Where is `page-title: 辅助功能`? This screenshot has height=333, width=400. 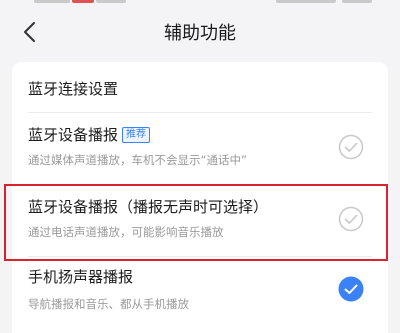
page-title: 辅助功能 is located at coordinates (200, 33).